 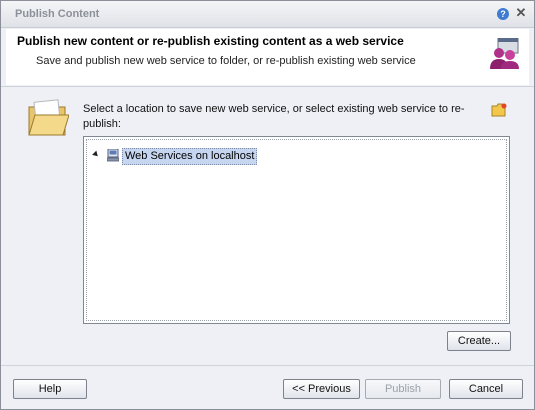 I want to click on cancel-button: Cancel, so click(x=486, y=389).